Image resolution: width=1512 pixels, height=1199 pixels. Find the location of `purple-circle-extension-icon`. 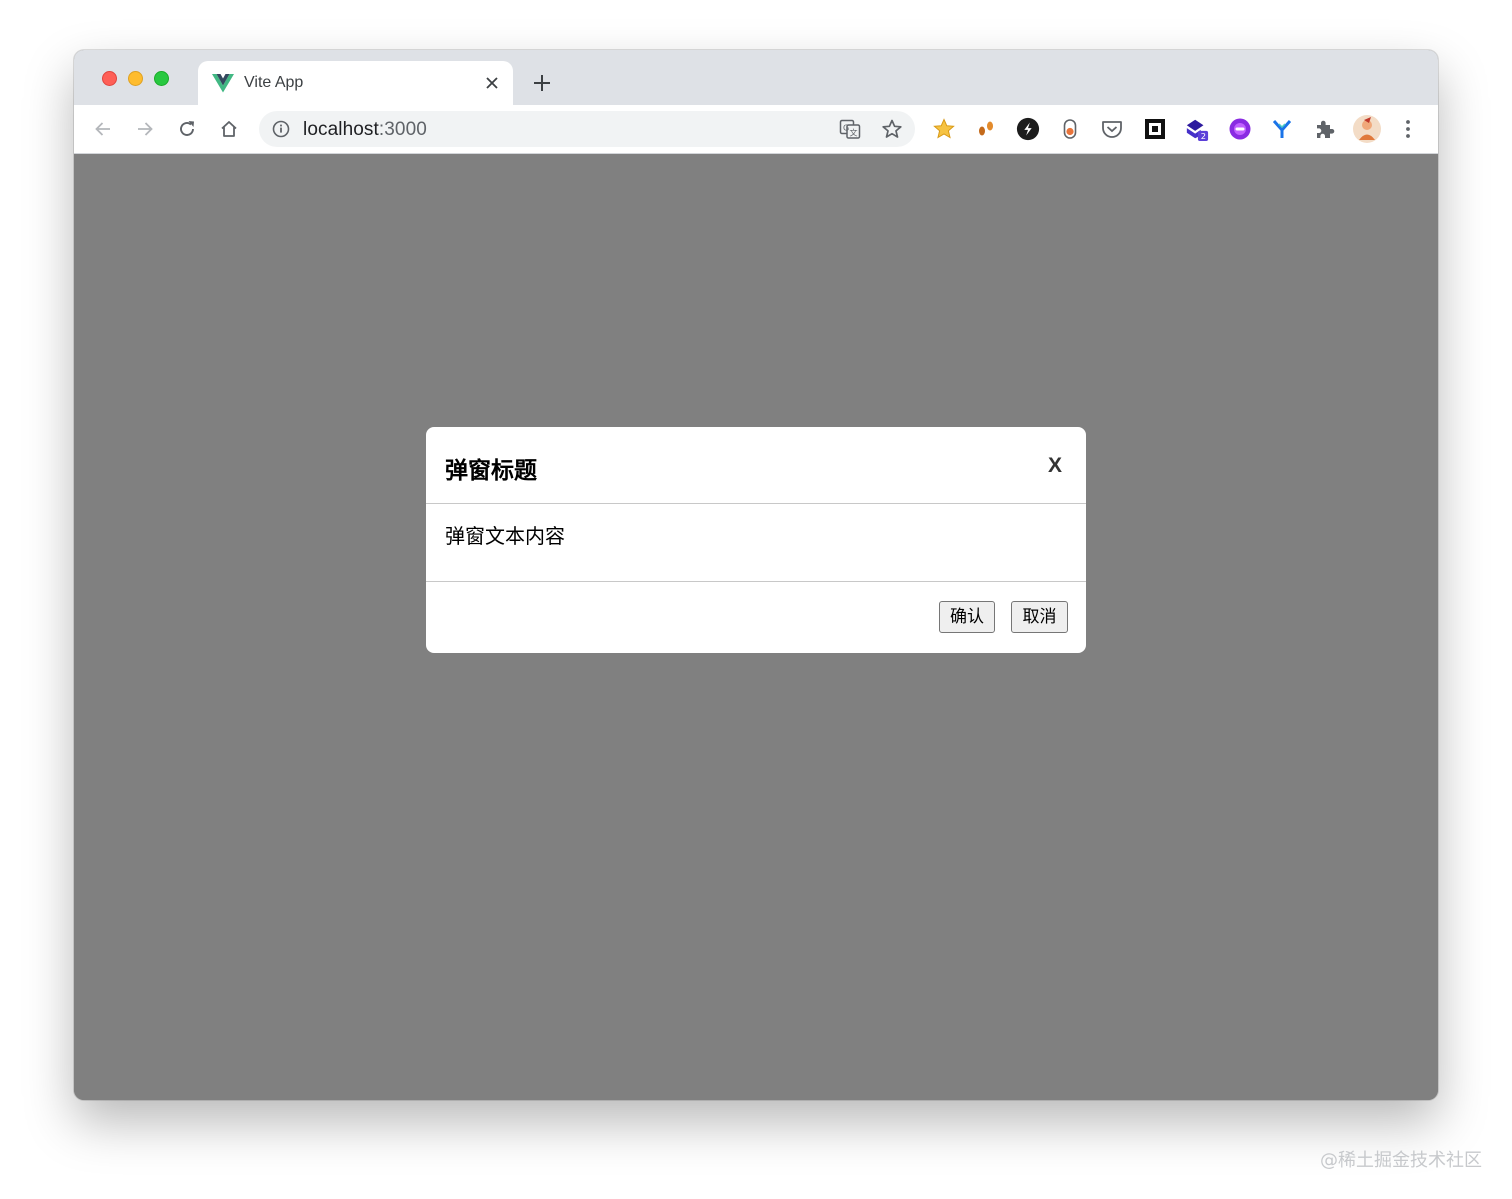

purple-circle-extension-icon is located at coordinates (1240, 129).